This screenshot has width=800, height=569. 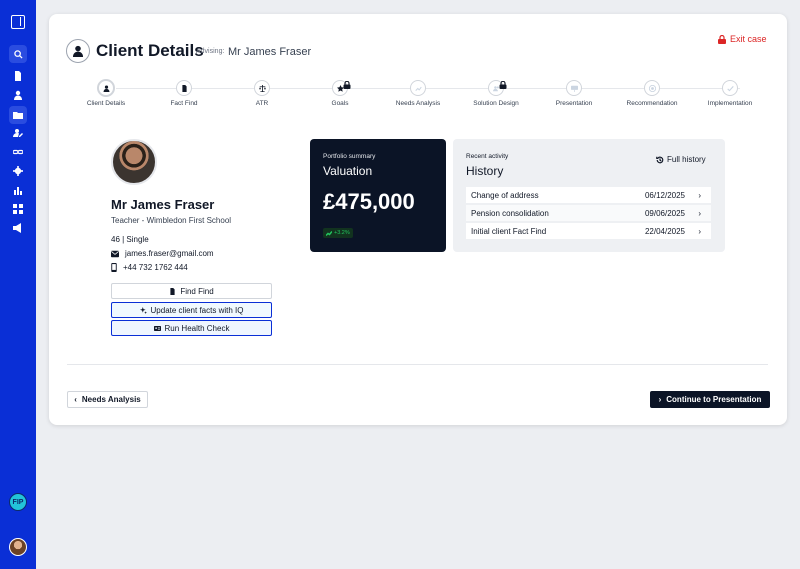 What do you see at coordinates (349, 156) in the screenshot?
I see `portfolio-label: Portfolio summary` at bounding box center [349, 156].